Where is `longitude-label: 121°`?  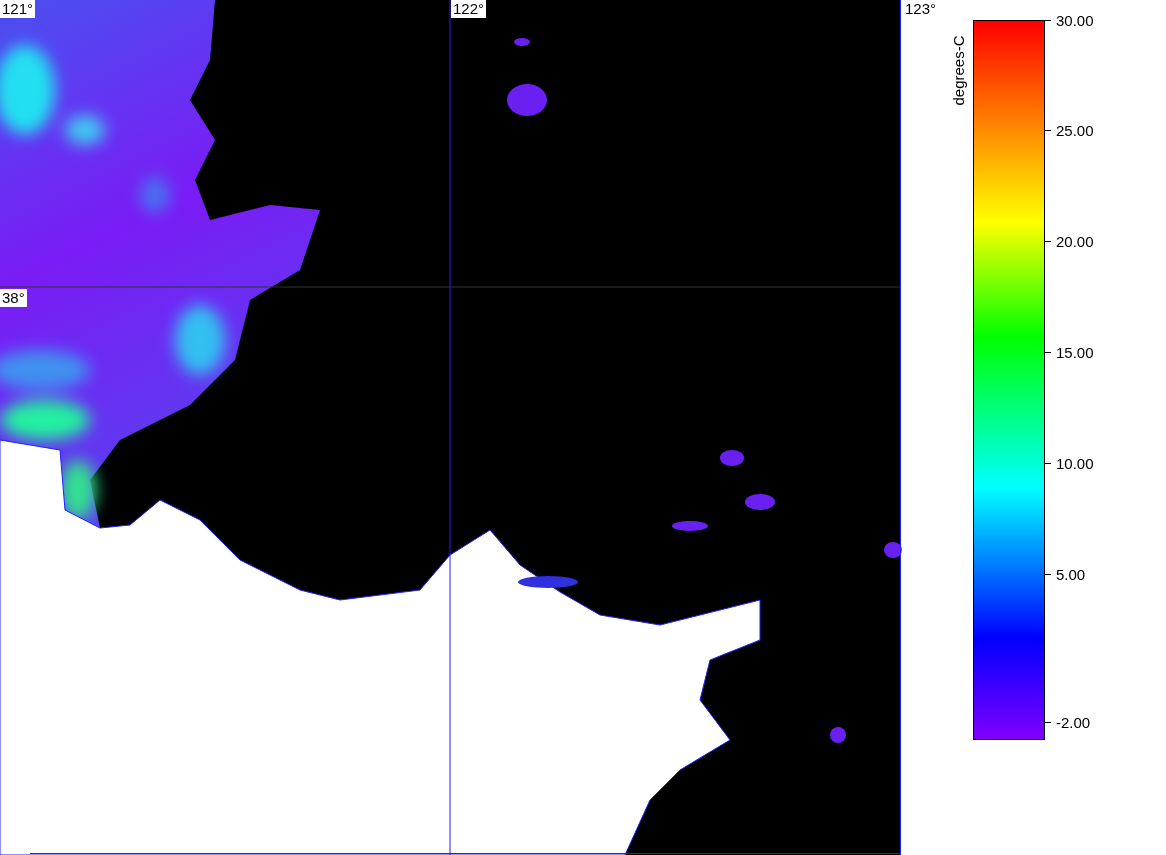
longitude-label: 121° is located at coordinates (18, 9).